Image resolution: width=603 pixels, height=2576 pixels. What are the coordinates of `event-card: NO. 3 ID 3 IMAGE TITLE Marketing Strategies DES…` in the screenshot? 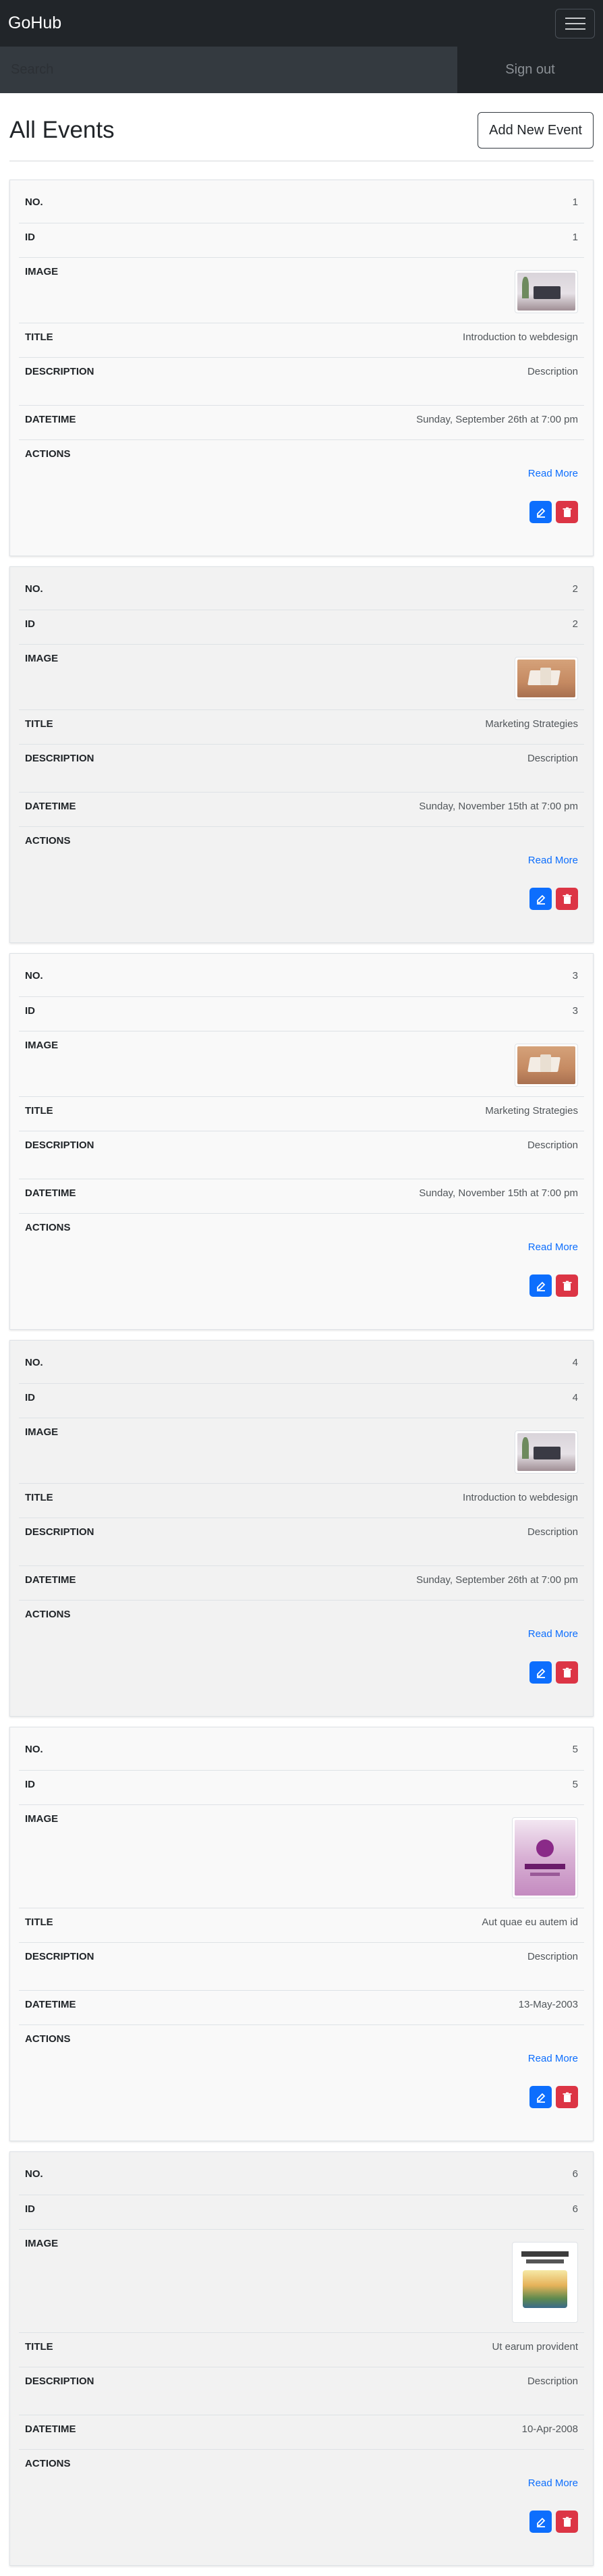 It's located at (301, 1141).